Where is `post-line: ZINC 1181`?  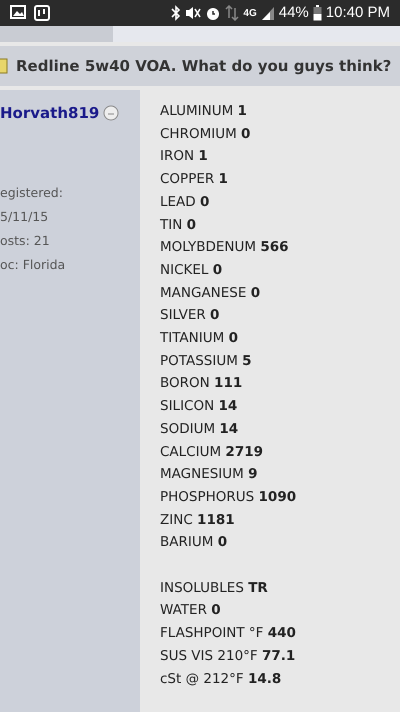
post-line: ZINC 1181 is located at coordinates (198, 520).